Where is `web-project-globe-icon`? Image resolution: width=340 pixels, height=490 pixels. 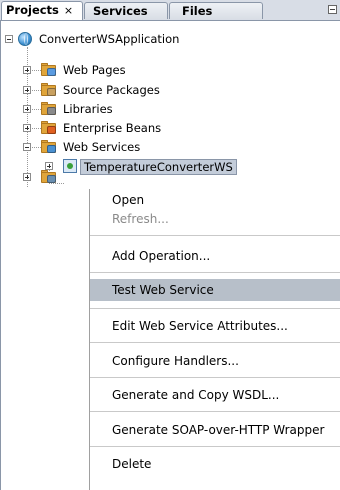
web-project-globe-icon is located at coordinates (25, 39).